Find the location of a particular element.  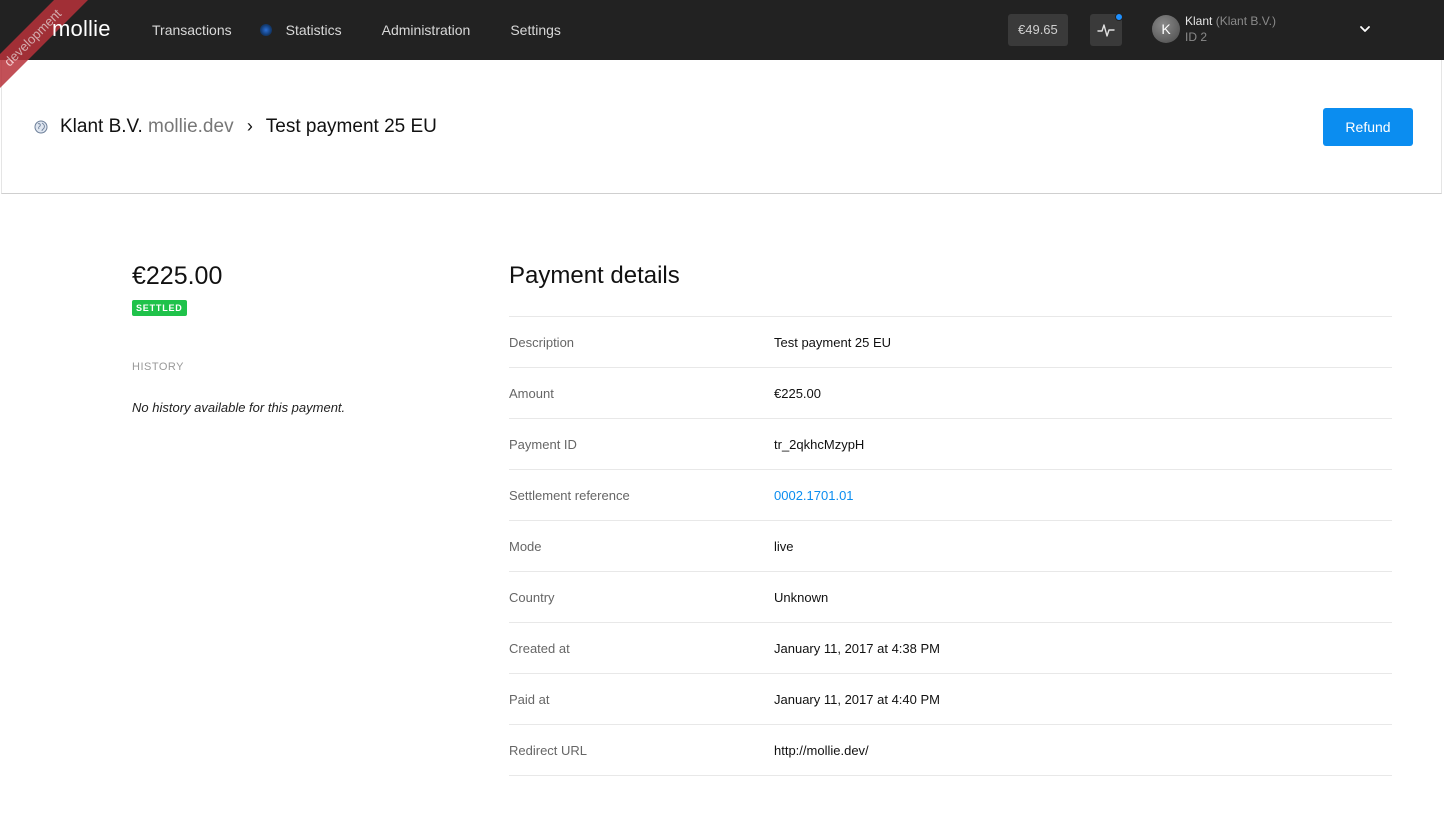

breadcrumb-domain: mollie.dev is located at coordinates (191, 126).